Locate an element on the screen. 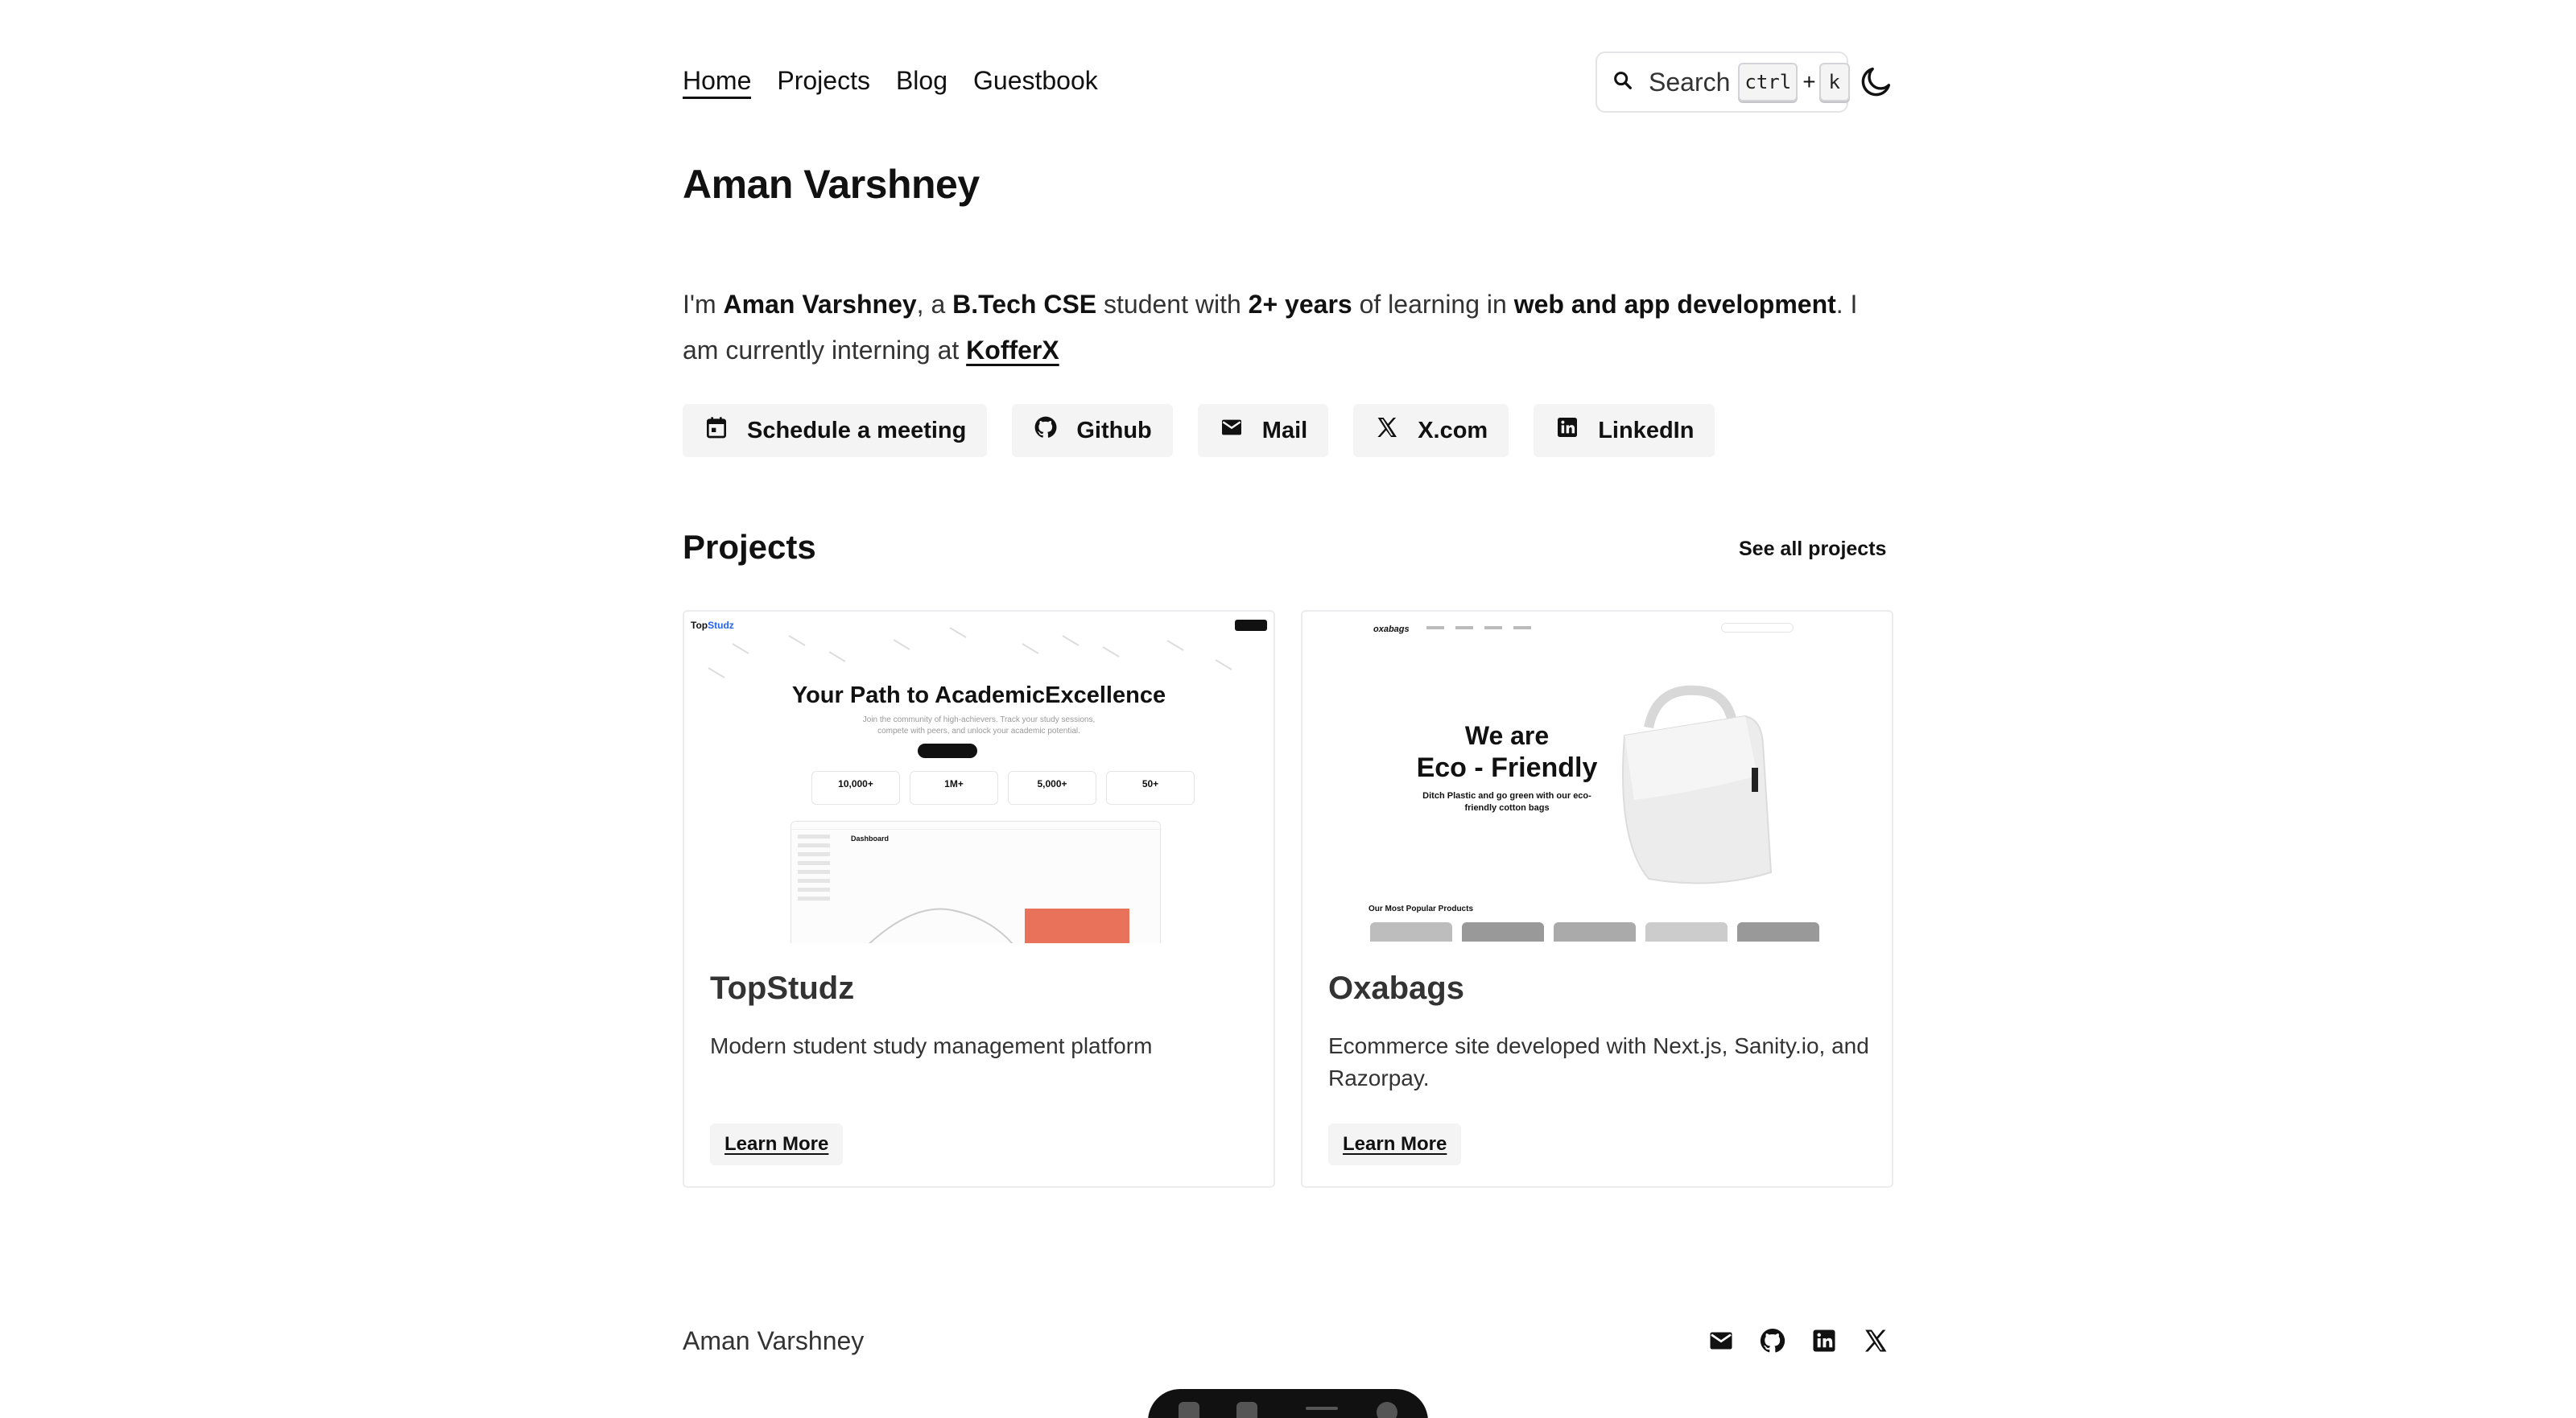 The image size is (2576, 1418). x-button: X.com is located at coordinates (1431, 430).